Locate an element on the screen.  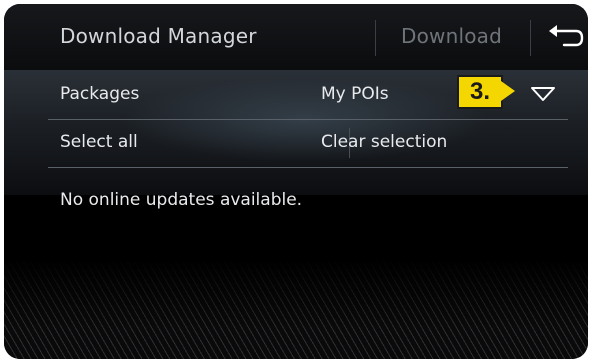
step-callout-badge: 3. is located at coordinates (480, 92).